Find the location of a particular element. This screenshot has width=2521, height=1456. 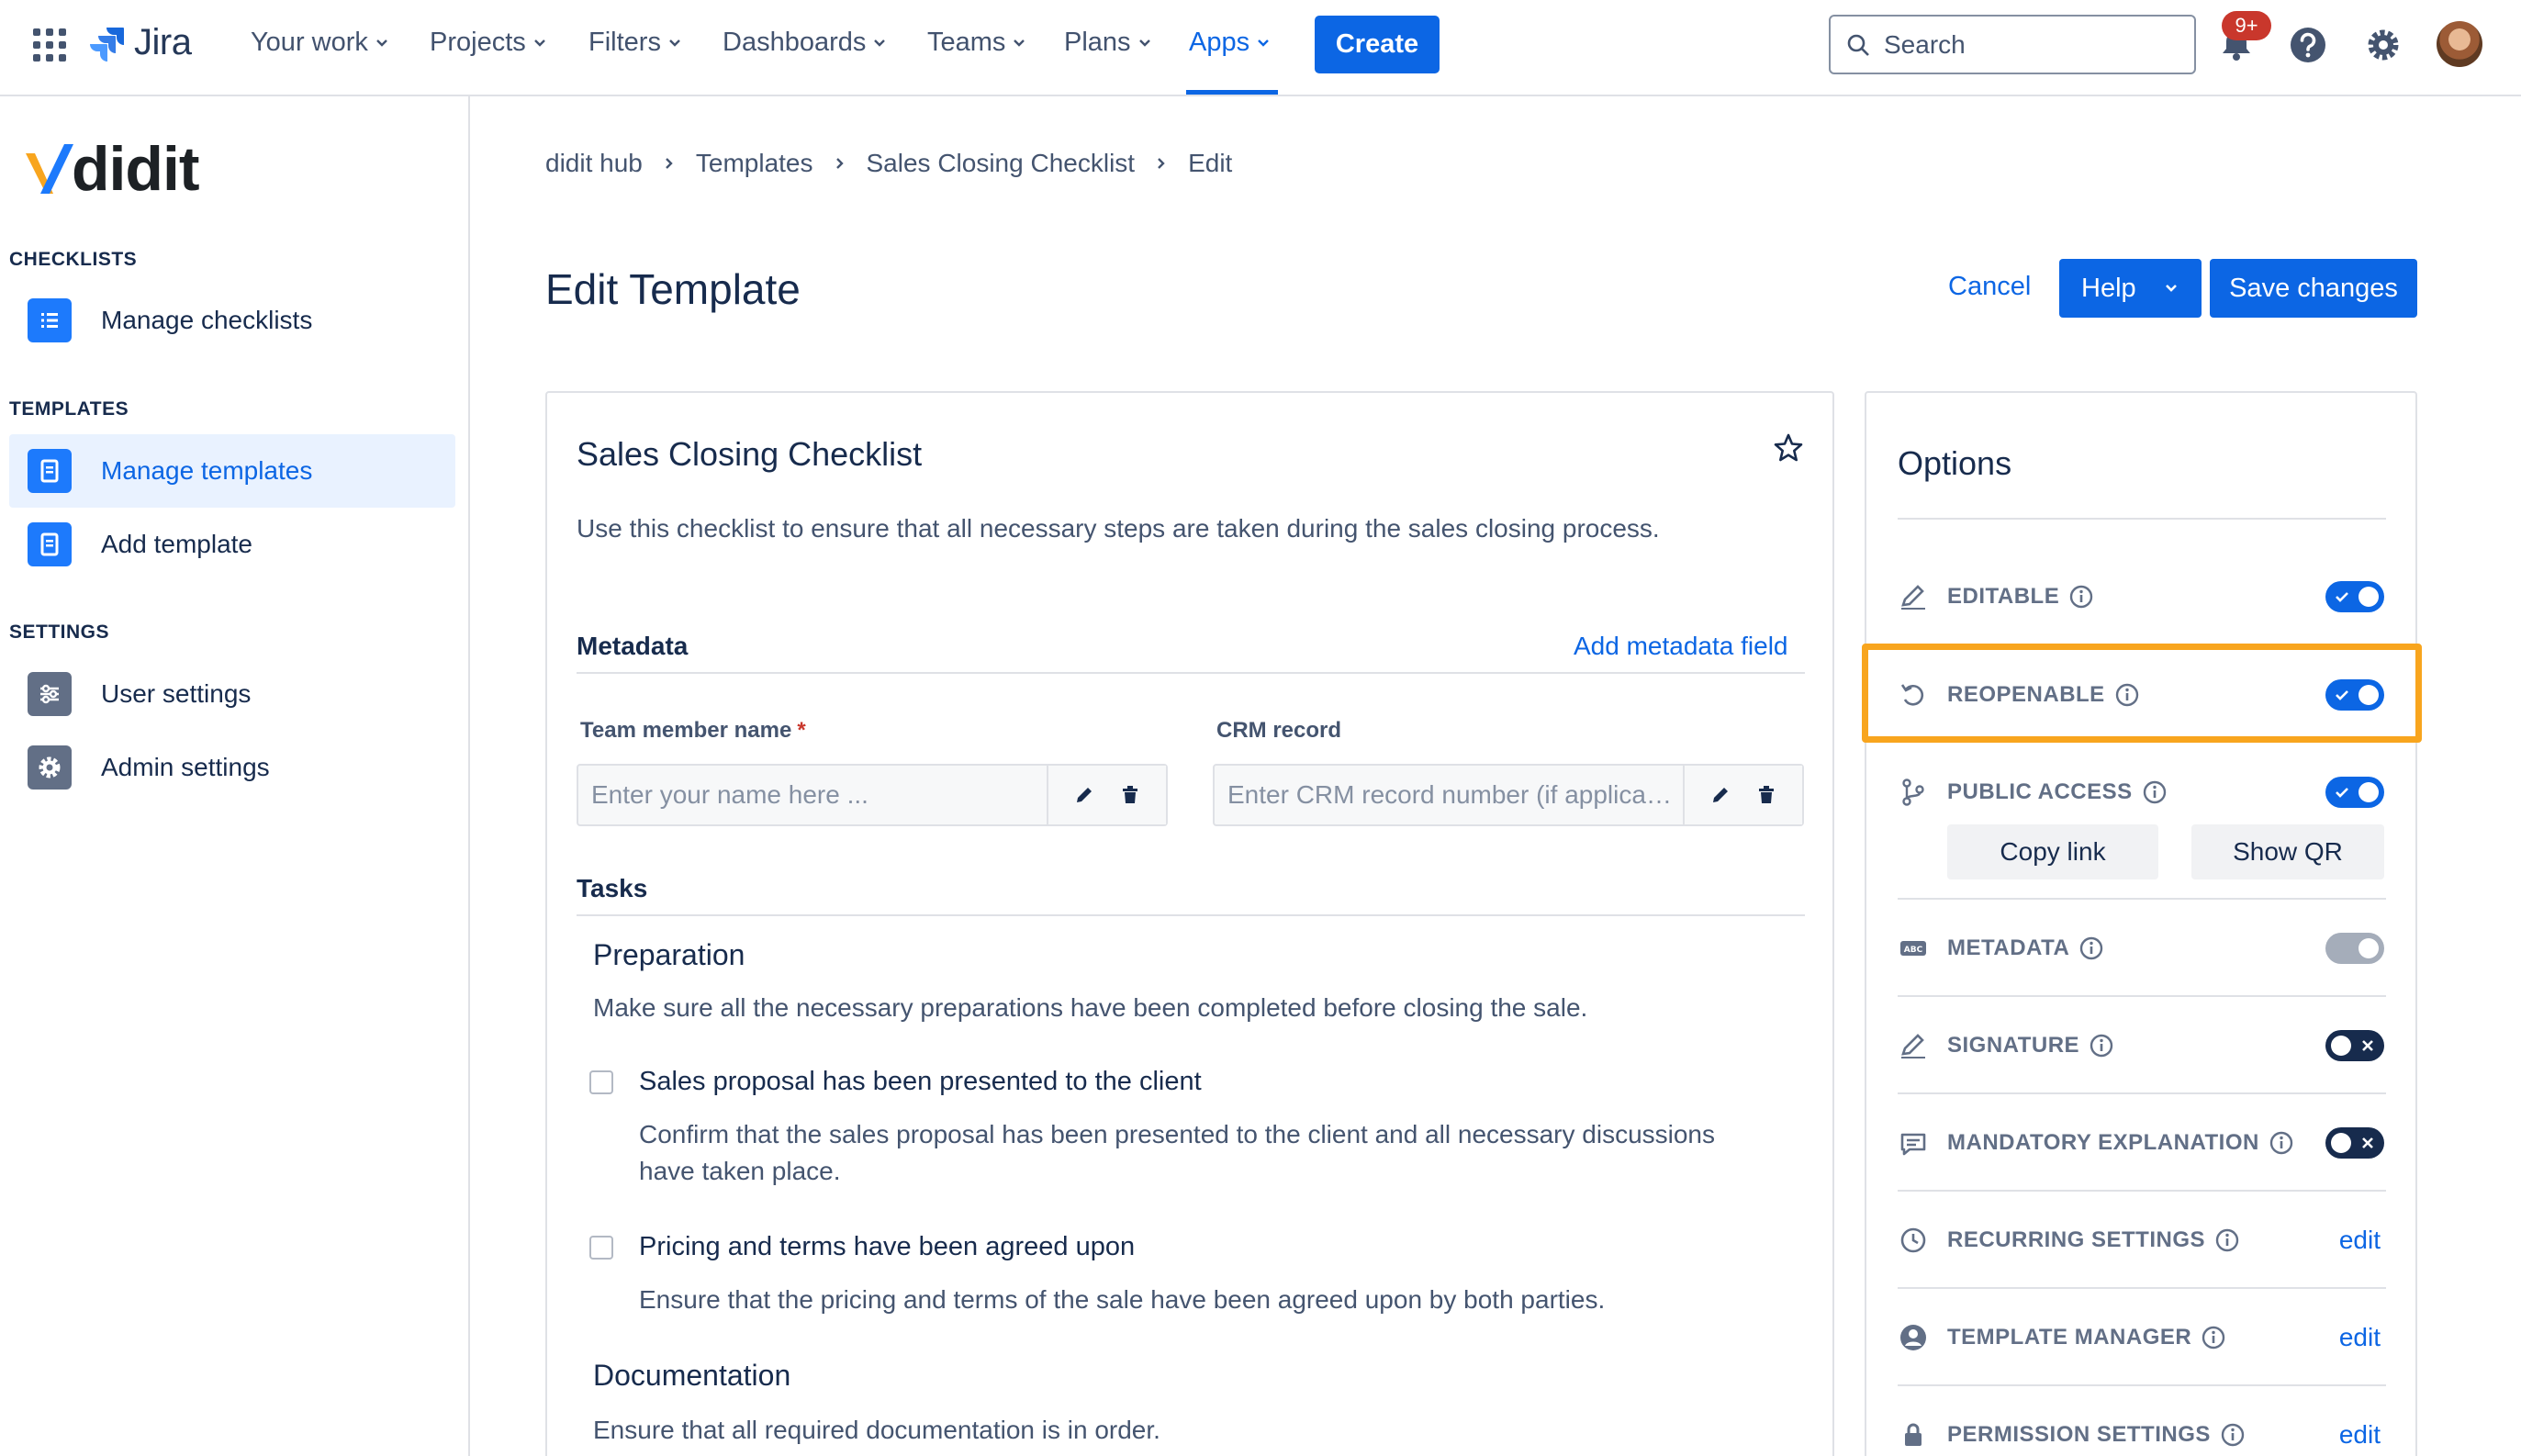

permission-settings-edit-link: edit is located at coordinates (2360, 1435).